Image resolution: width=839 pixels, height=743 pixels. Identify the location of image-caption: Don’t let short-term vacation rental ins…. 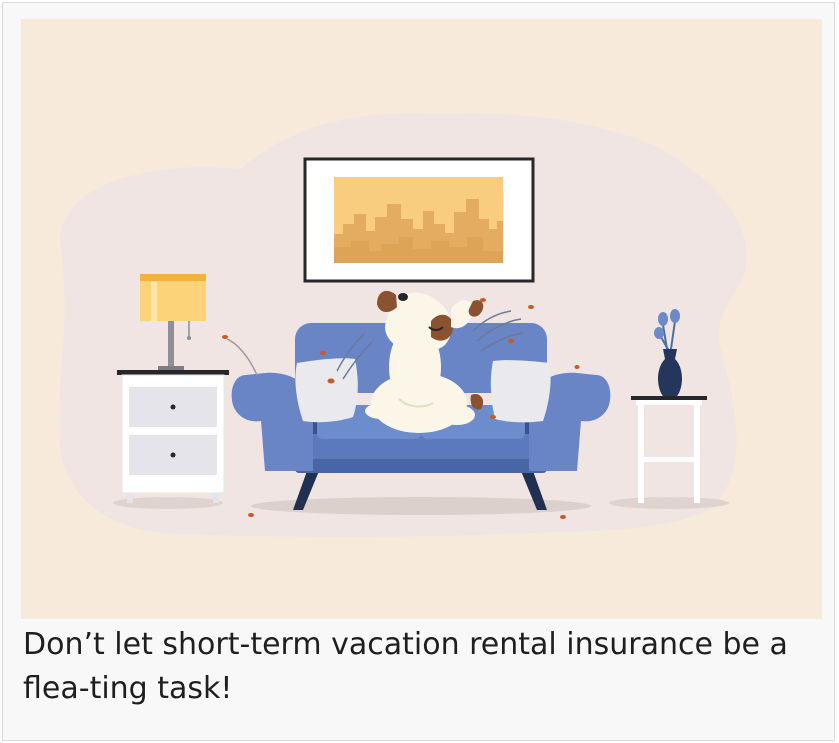
(405, 666).